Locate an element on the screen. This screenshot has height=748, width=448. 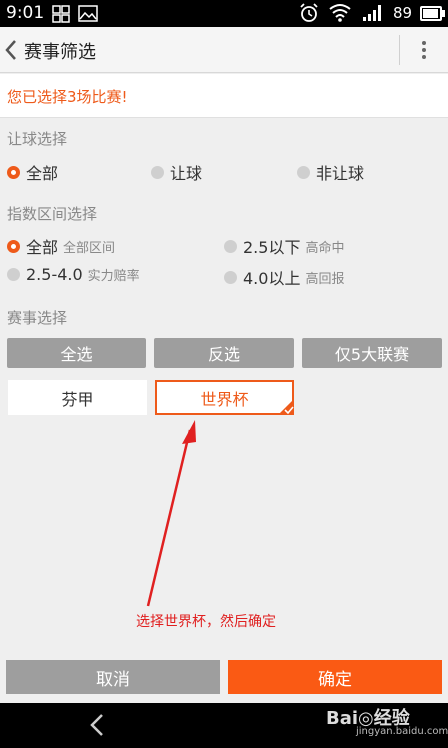
radio-label: 非让球 is located at coordinates (340, 173).